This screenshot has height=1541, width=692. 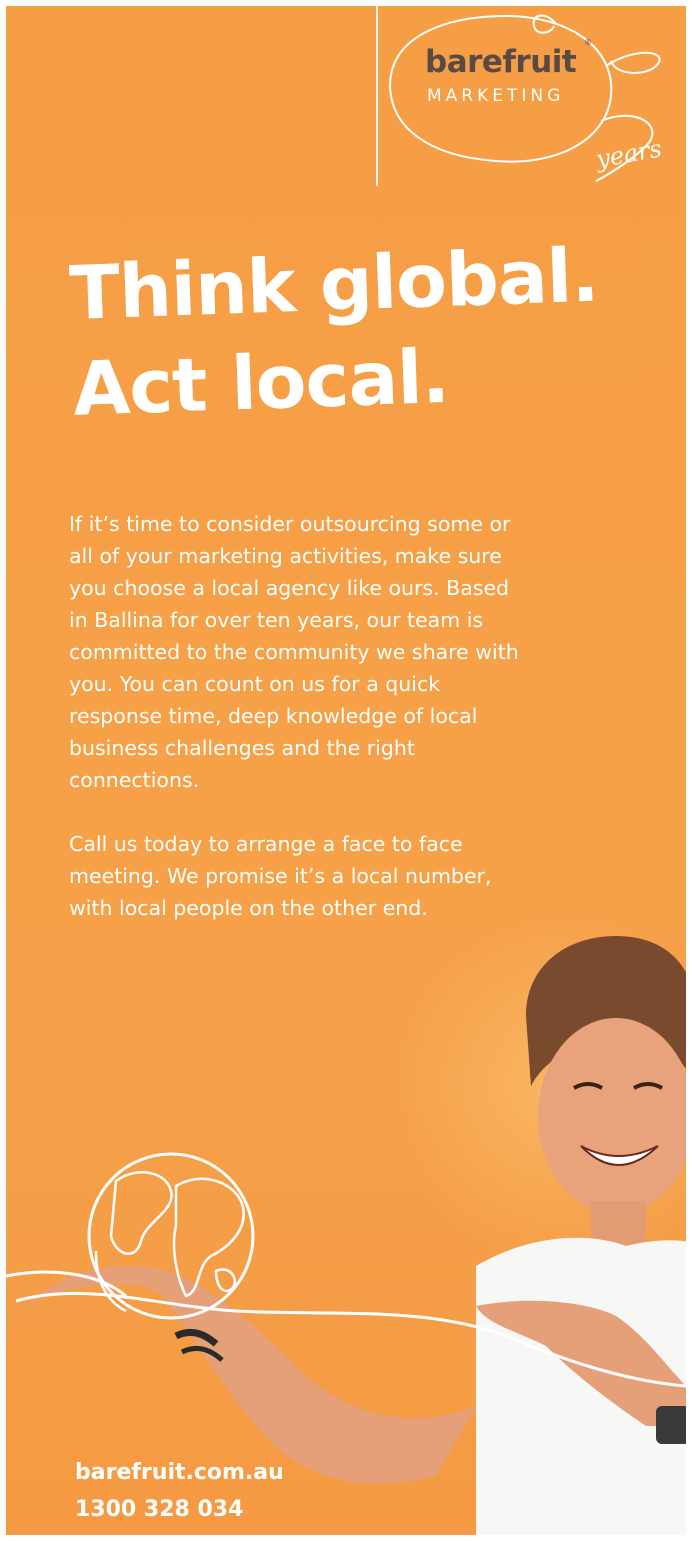 I want to click on contact-block: barefruit.com.au 1300 328 034, so click(x=179, y=1491).